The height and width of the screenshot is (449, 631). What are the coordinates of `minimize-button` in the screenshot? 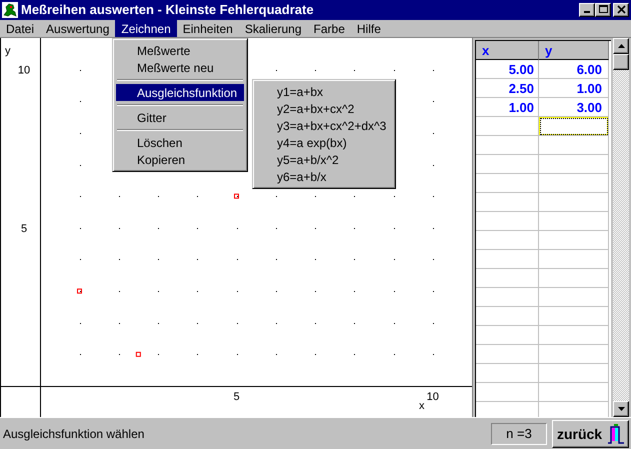 It's located at (587, 9).